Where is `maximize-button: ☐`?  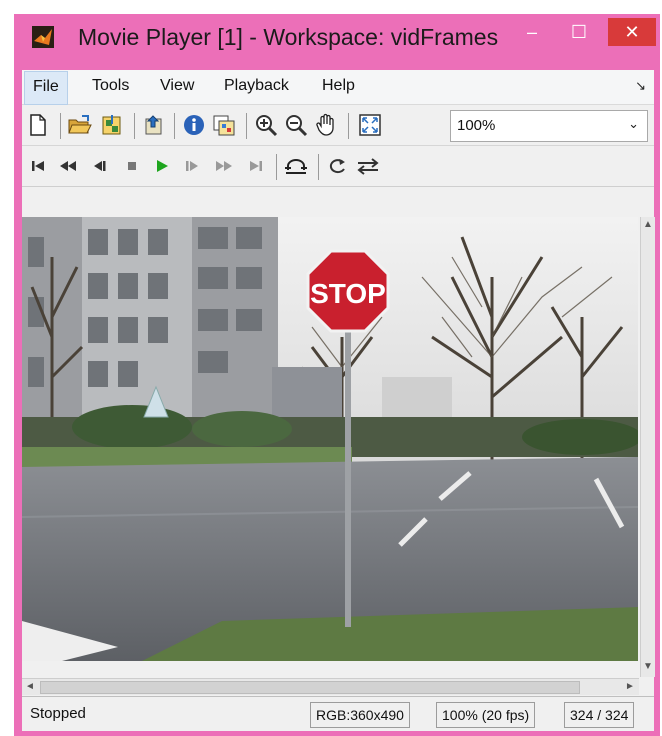 maximize-button: ☐ is located at coordinates (579, 32).